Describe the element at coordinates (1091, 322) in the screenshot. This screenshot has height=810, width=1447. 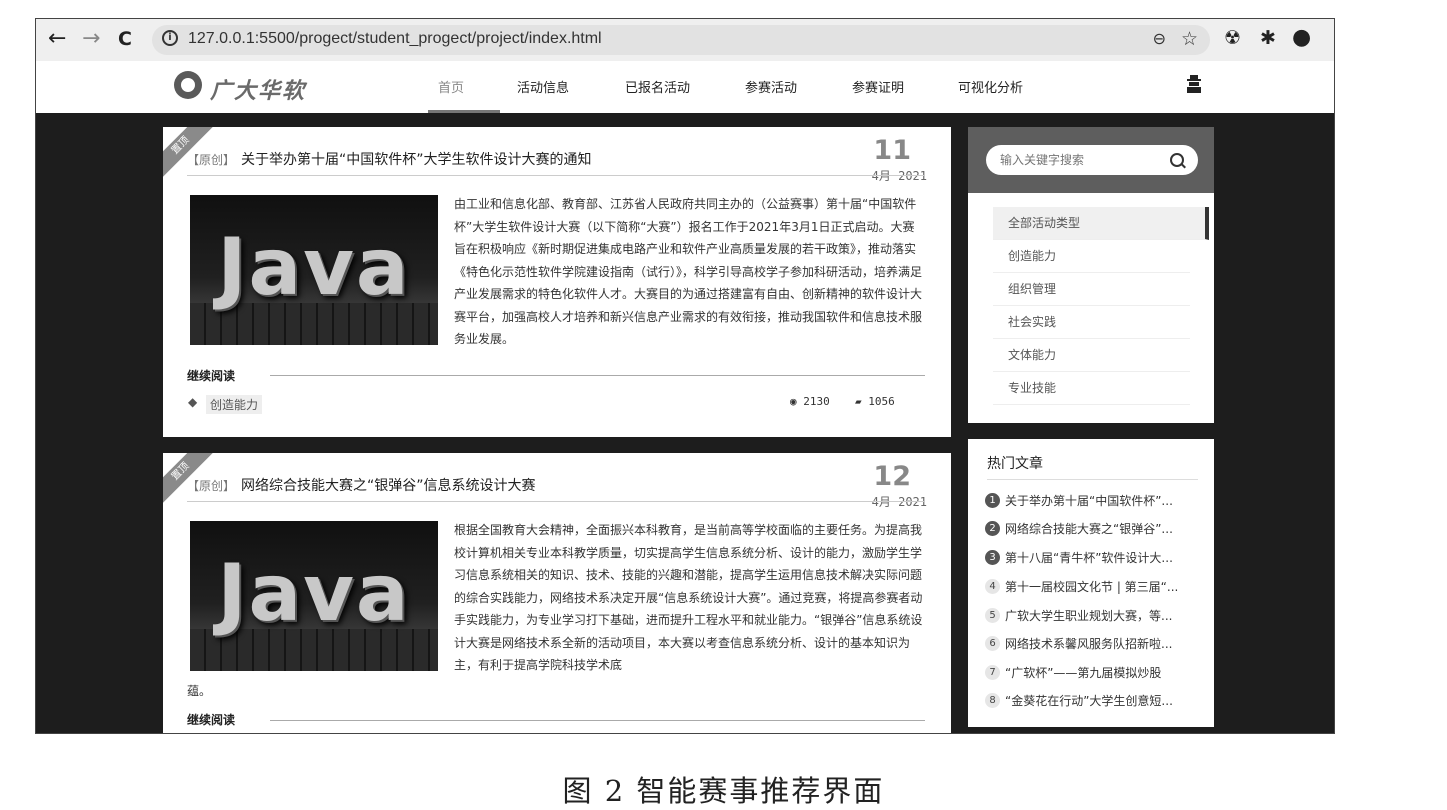
I see `category-social-practice: 社会实践` at that location.